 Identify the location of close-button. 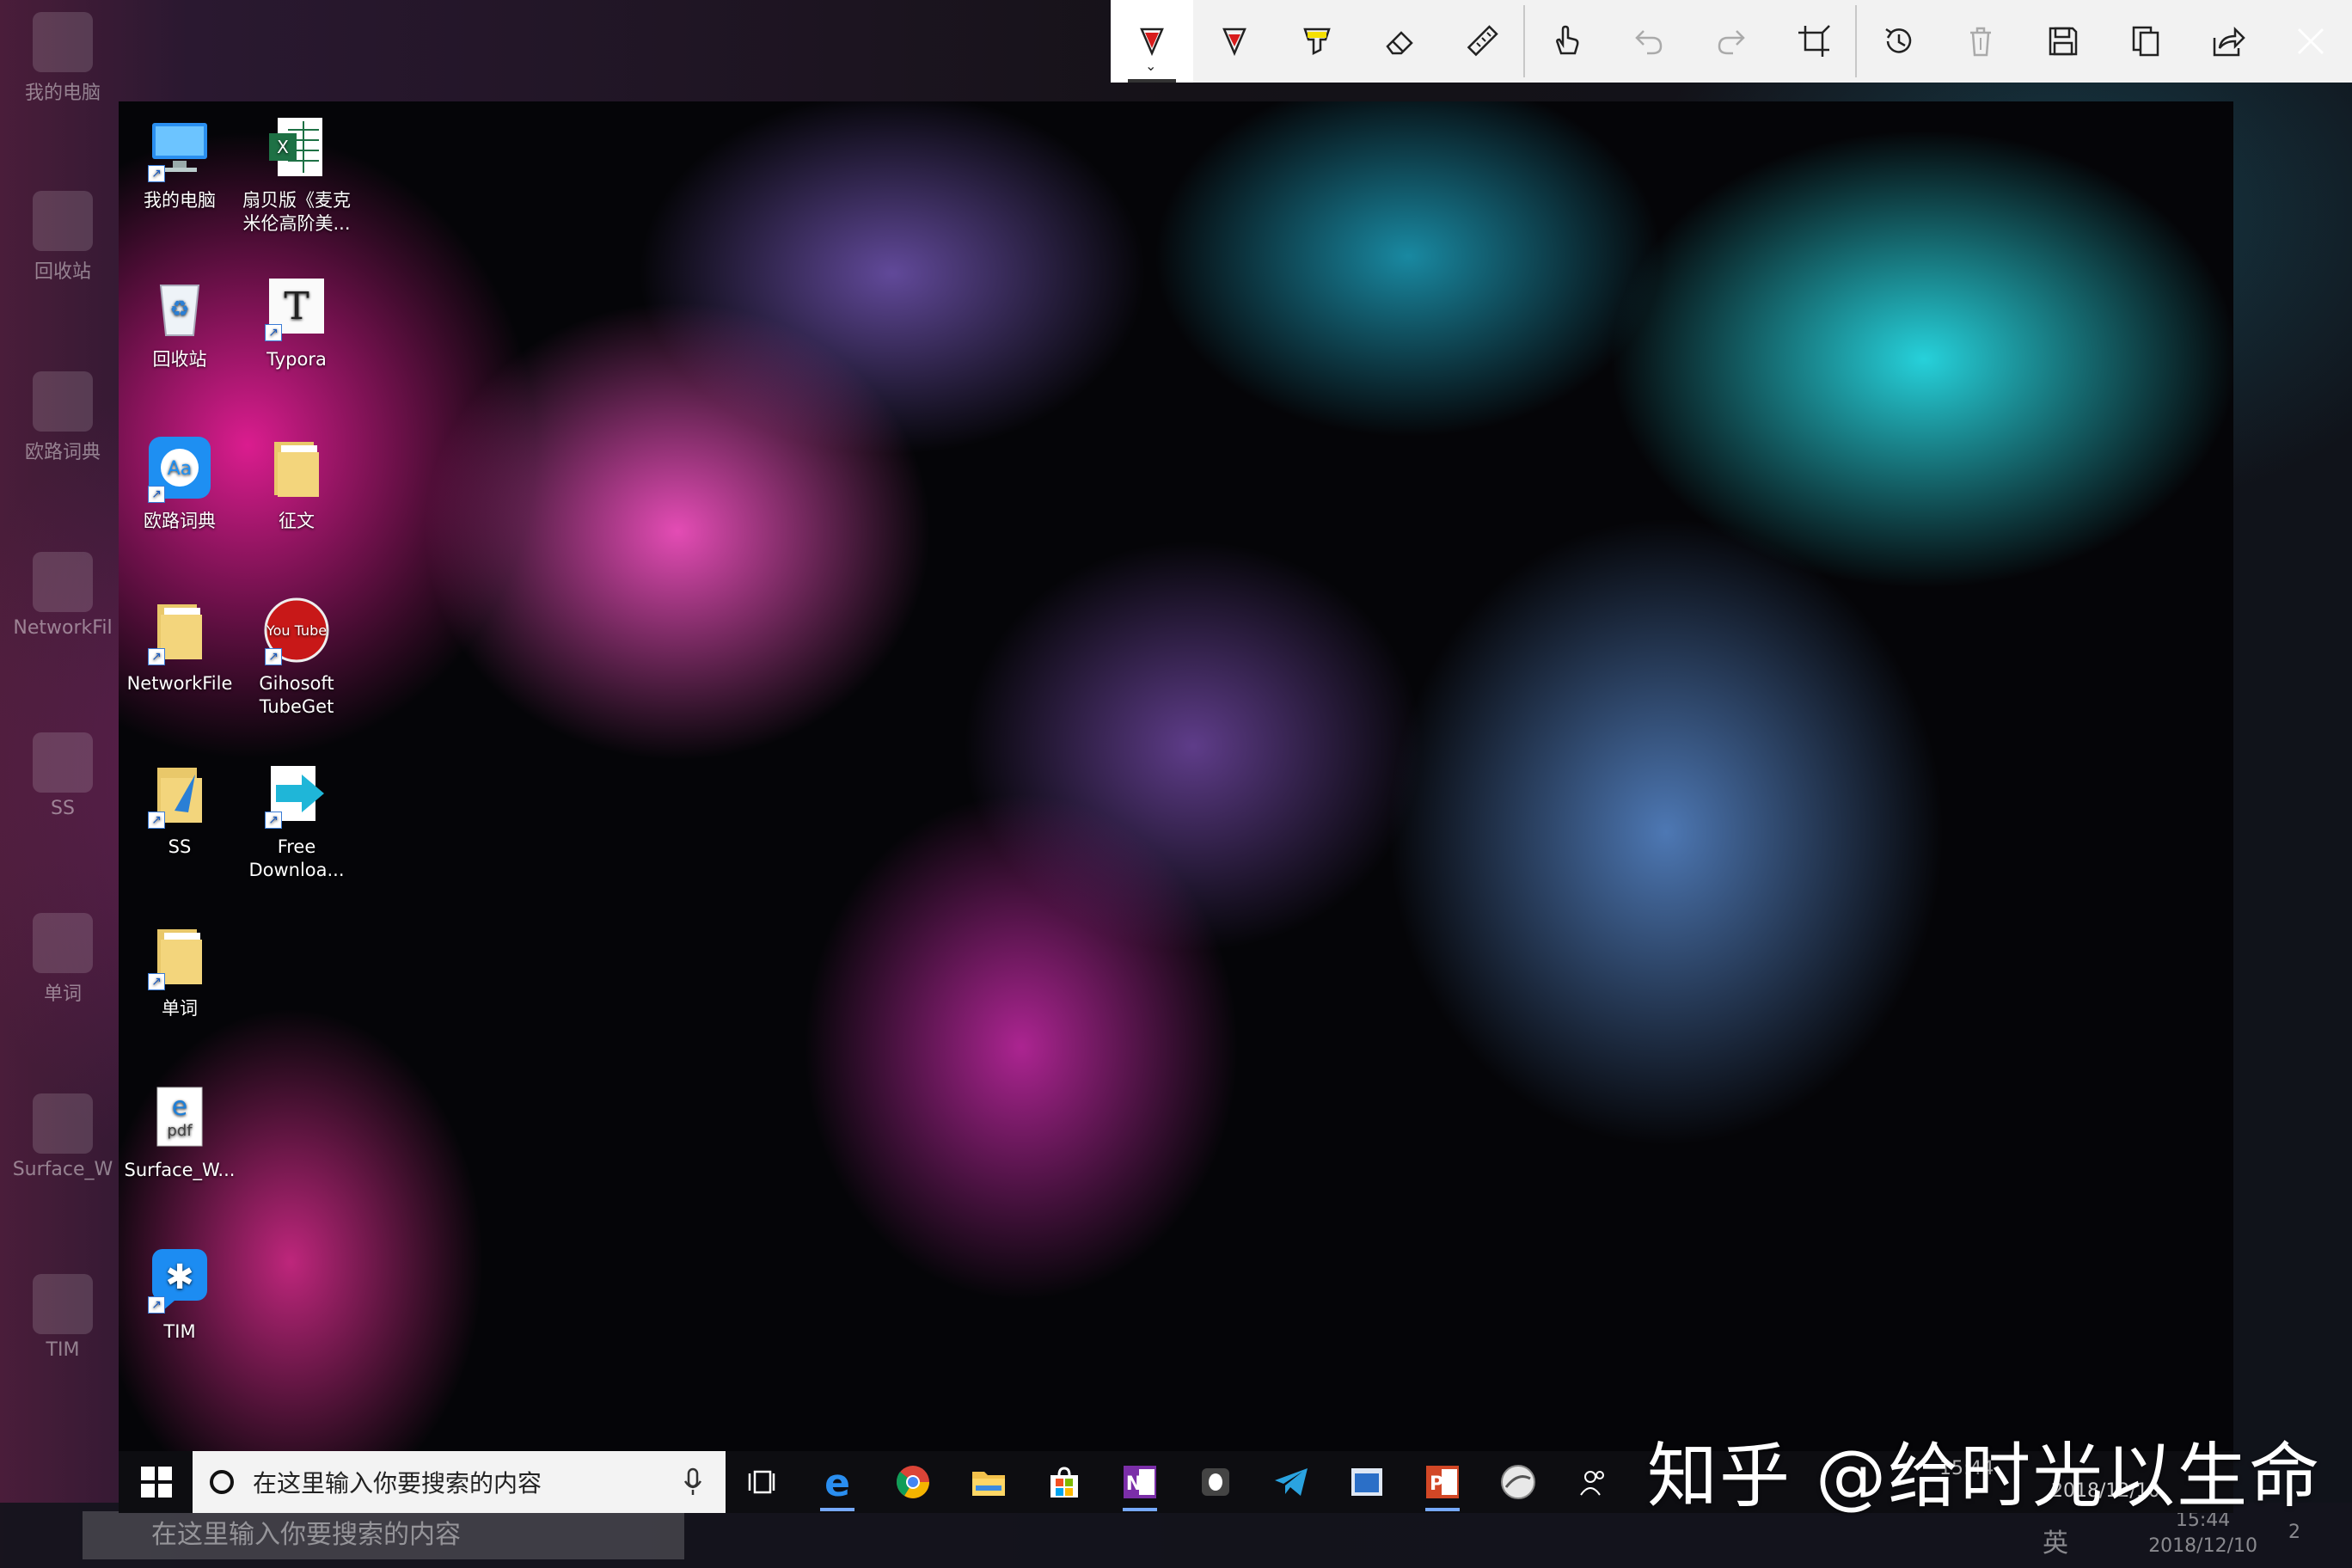
(2310, 41).